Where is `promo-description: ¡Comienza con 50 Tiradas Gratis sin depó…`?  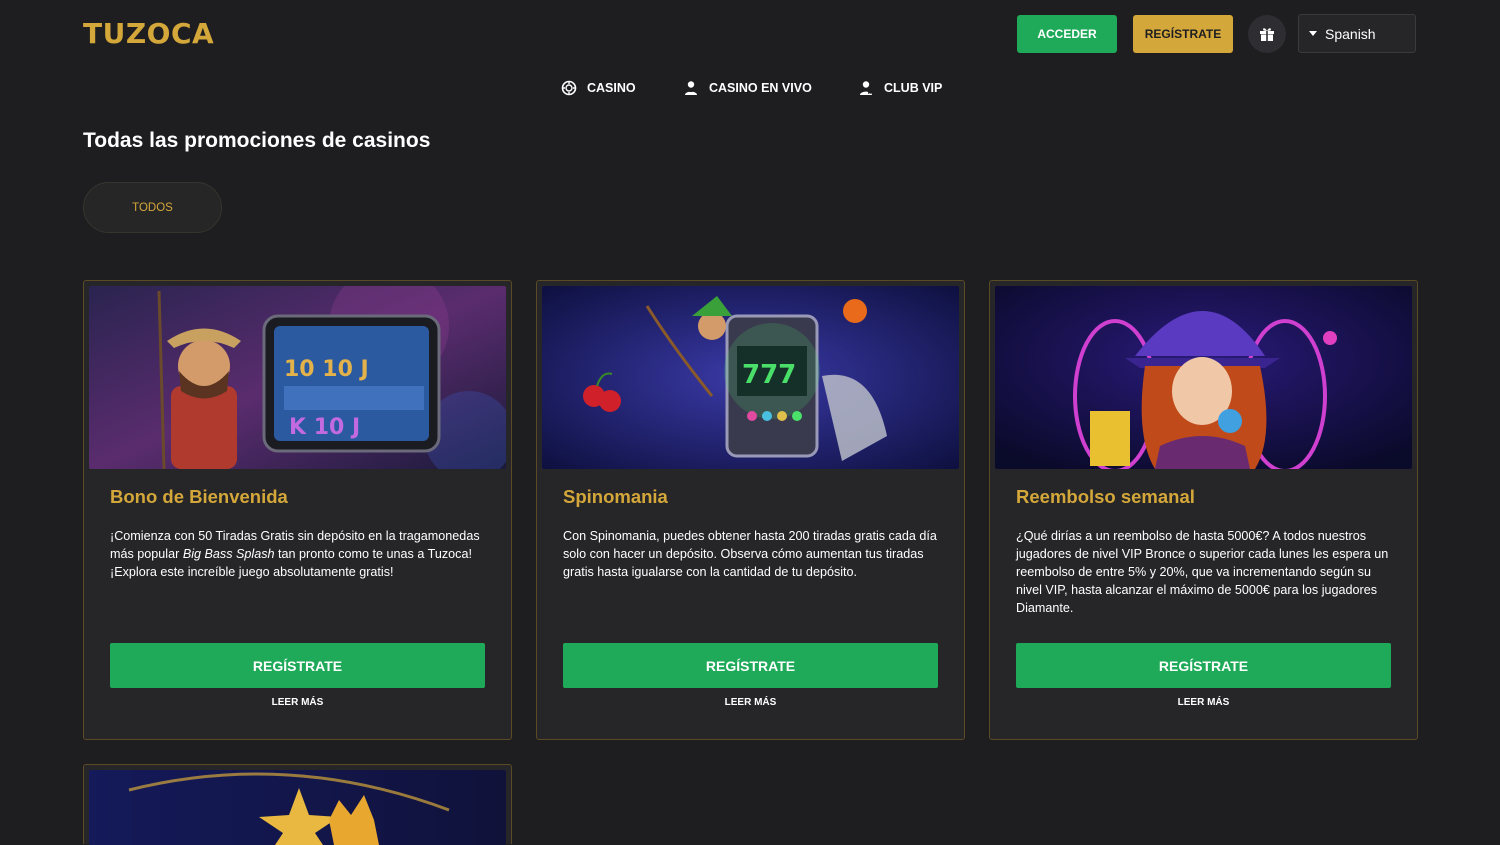 promo-description: ¡Comienza con 50 Tiradas Gratis sin depó… is located at coordinates (295, 554).